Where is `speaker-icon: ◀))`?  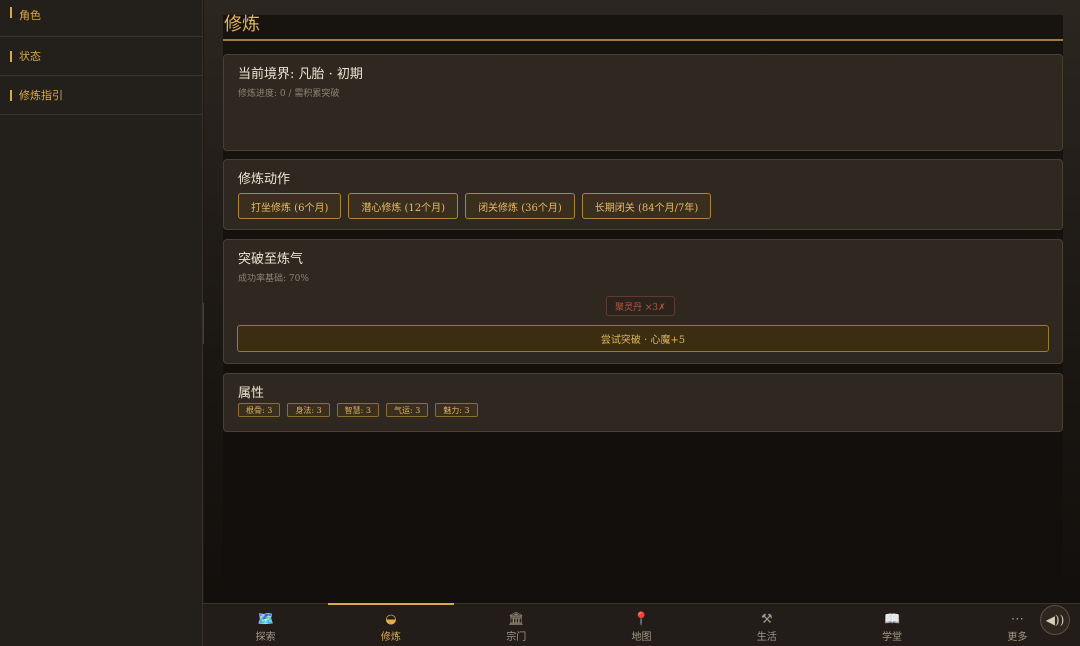
speaker-icon: ◀)) is located at coordinates (1055, 620).